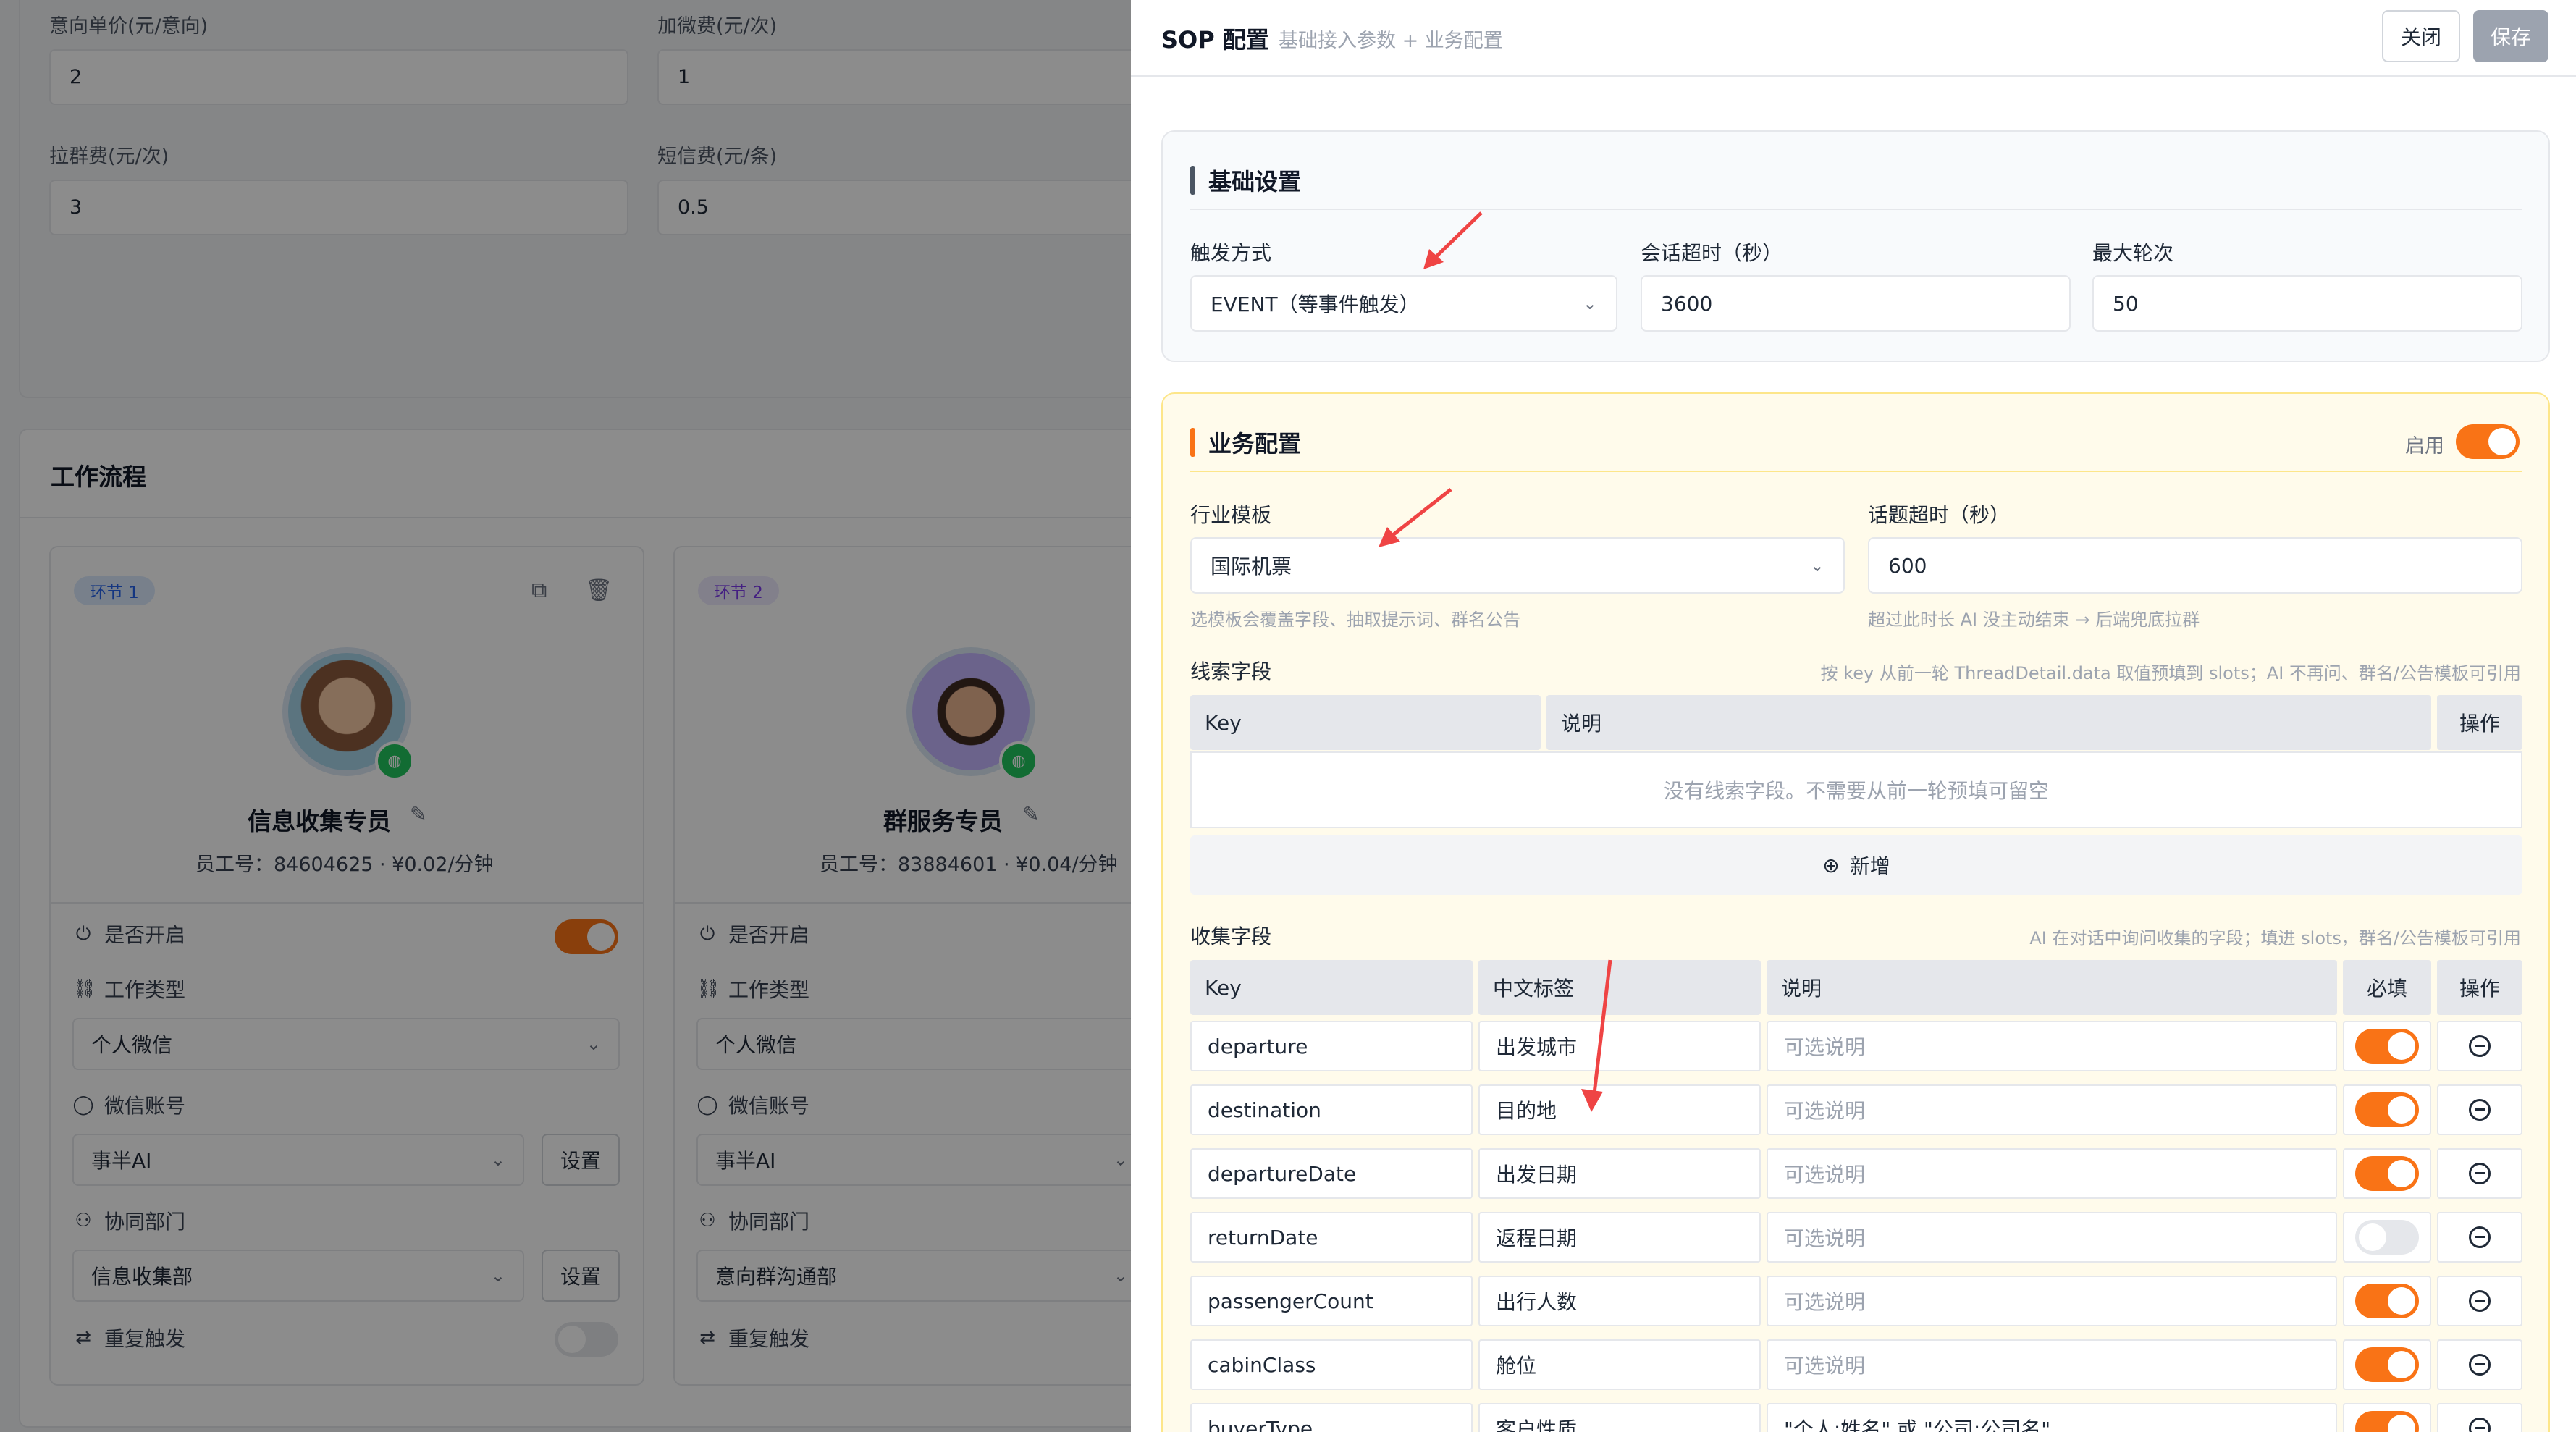 The image size is (2576, 1432). I want to click on industry-template-select: 国际机票 ⌄, so click(1517, 565).